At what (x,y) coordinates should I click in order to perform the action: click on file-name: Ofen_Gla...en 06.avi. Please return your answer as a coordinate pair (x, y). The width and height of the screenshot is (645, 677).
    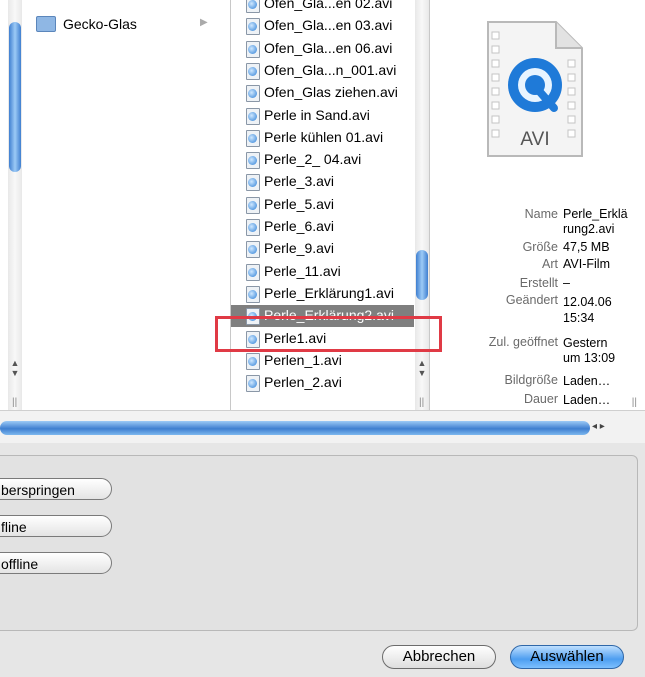
    Looking at the image, I should click on (328, 47).